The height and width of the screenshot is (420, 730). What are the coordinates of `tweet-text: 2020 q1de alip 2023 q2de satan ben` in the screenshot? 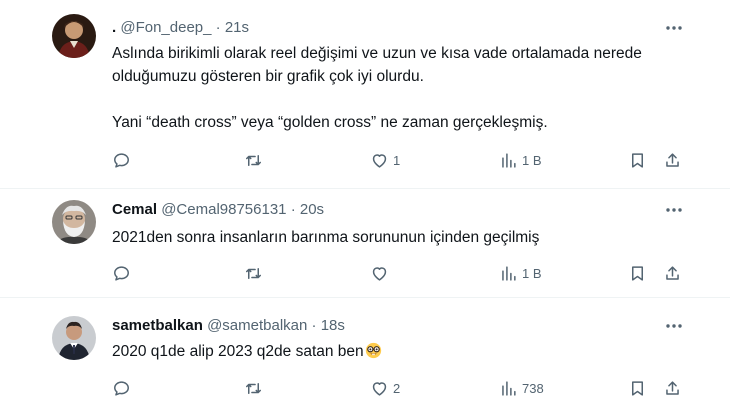 It's located at (402, 351).